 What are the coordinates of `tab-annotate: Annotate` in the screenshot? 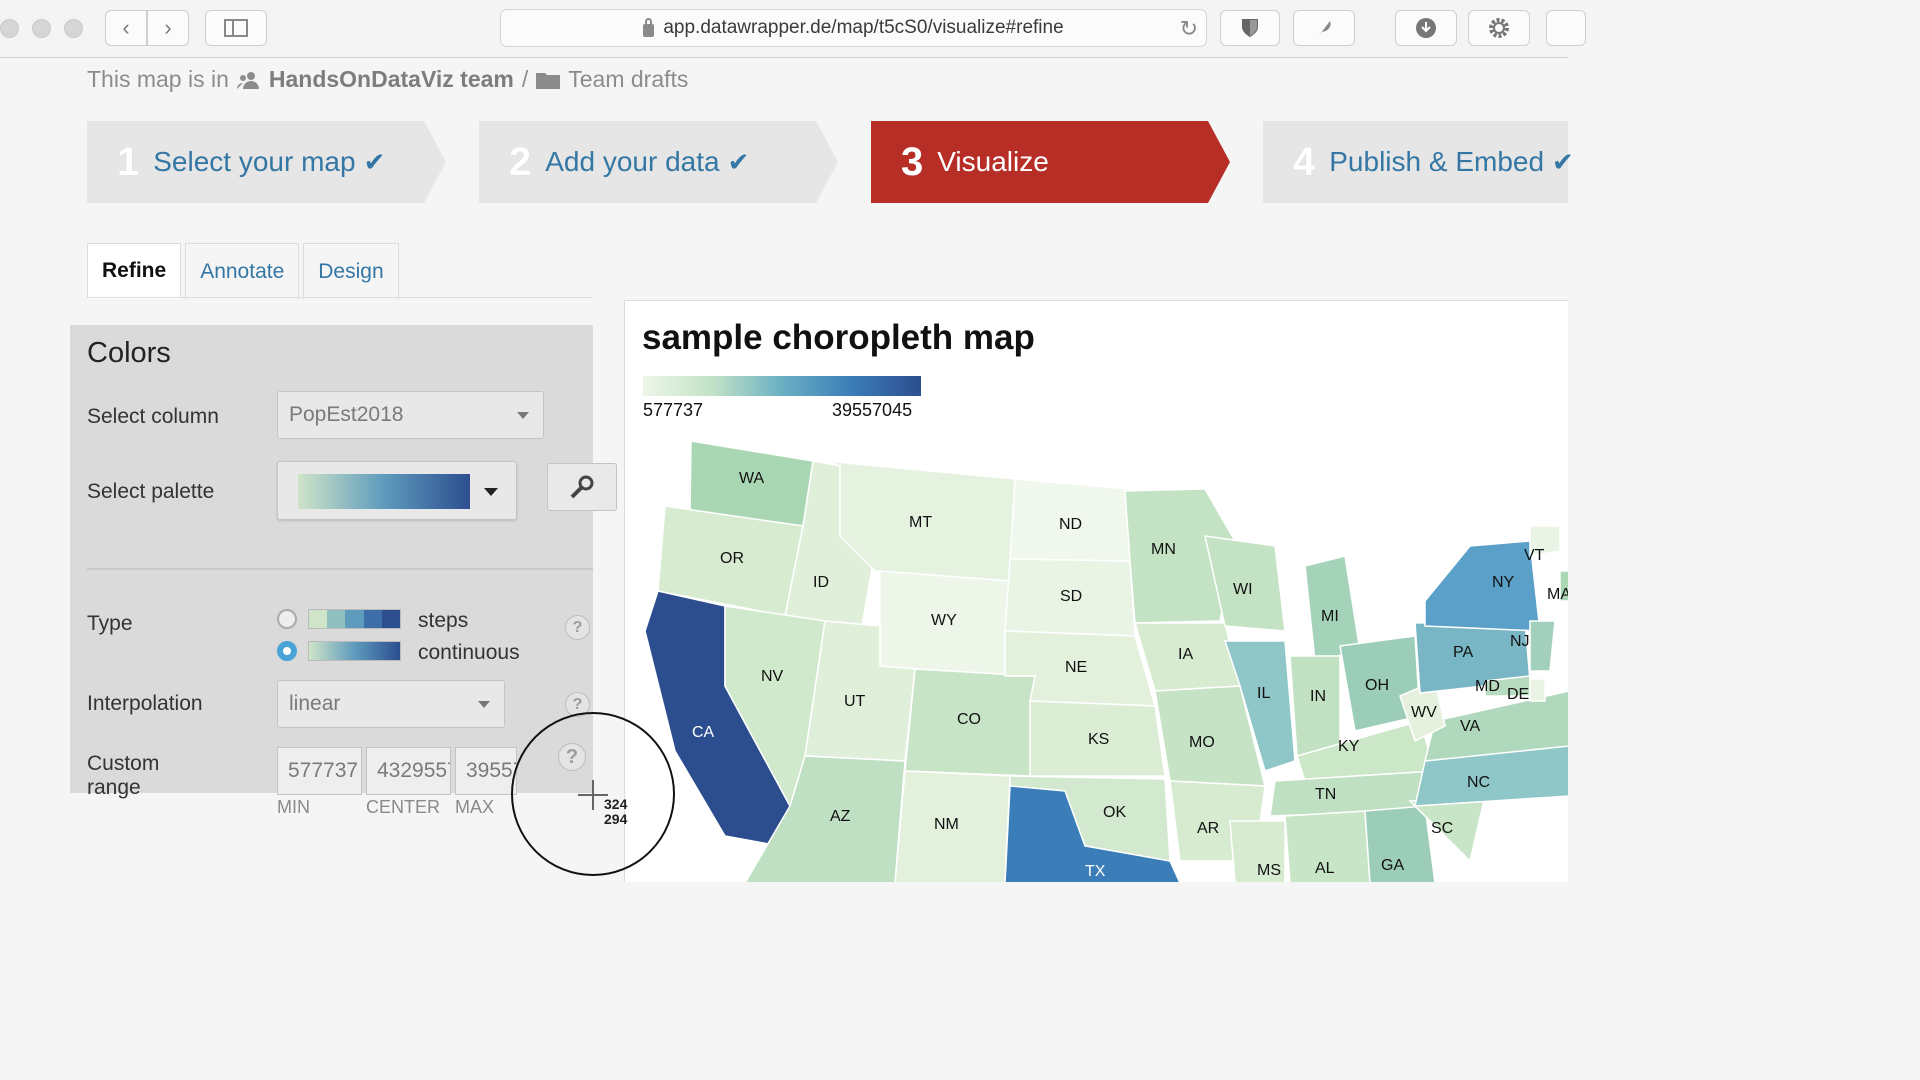 It's located at (242, 271).